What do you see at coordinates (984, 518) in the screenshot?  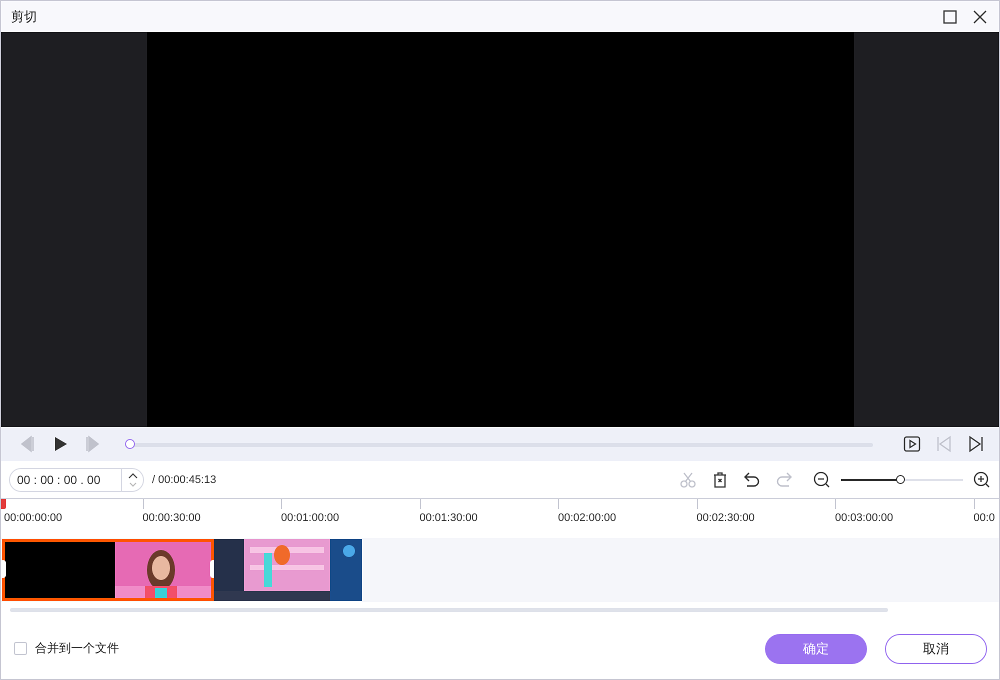 I see `time-label: 00:0` at bounding box center [984, 518].